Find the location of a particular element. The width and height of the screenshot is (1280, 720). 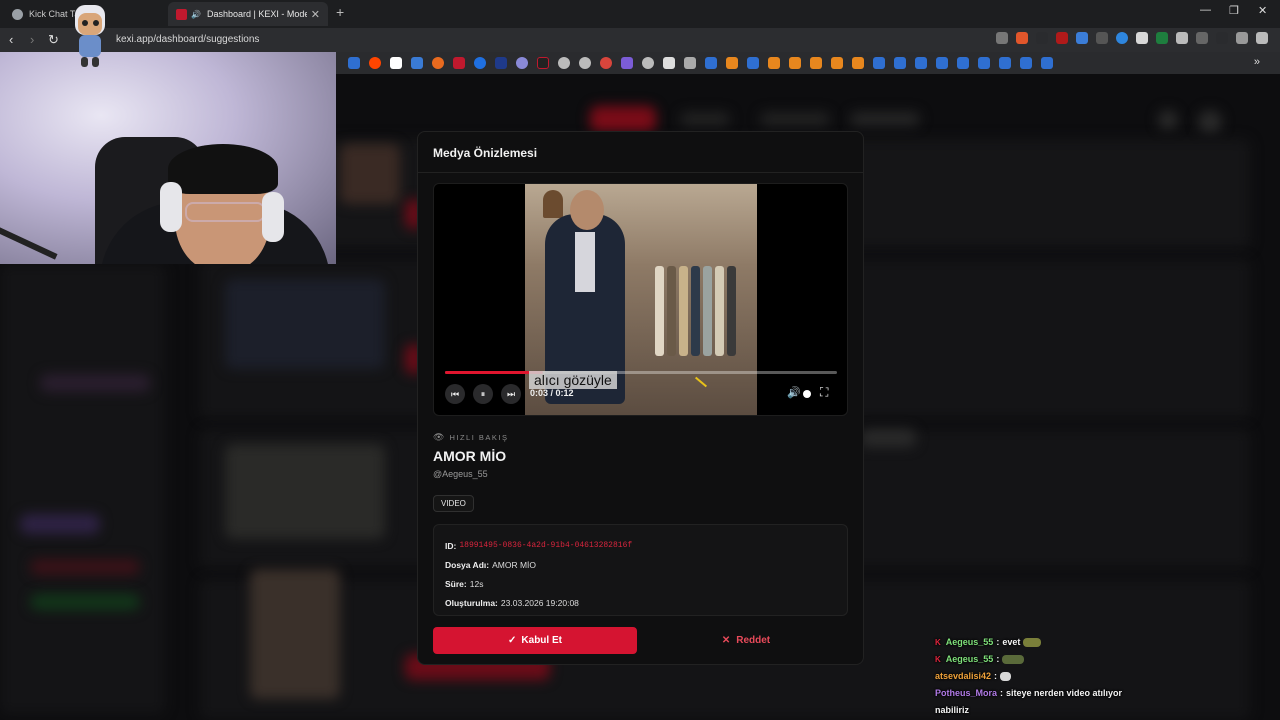

chip-blur is located at coordinates (888, 438).